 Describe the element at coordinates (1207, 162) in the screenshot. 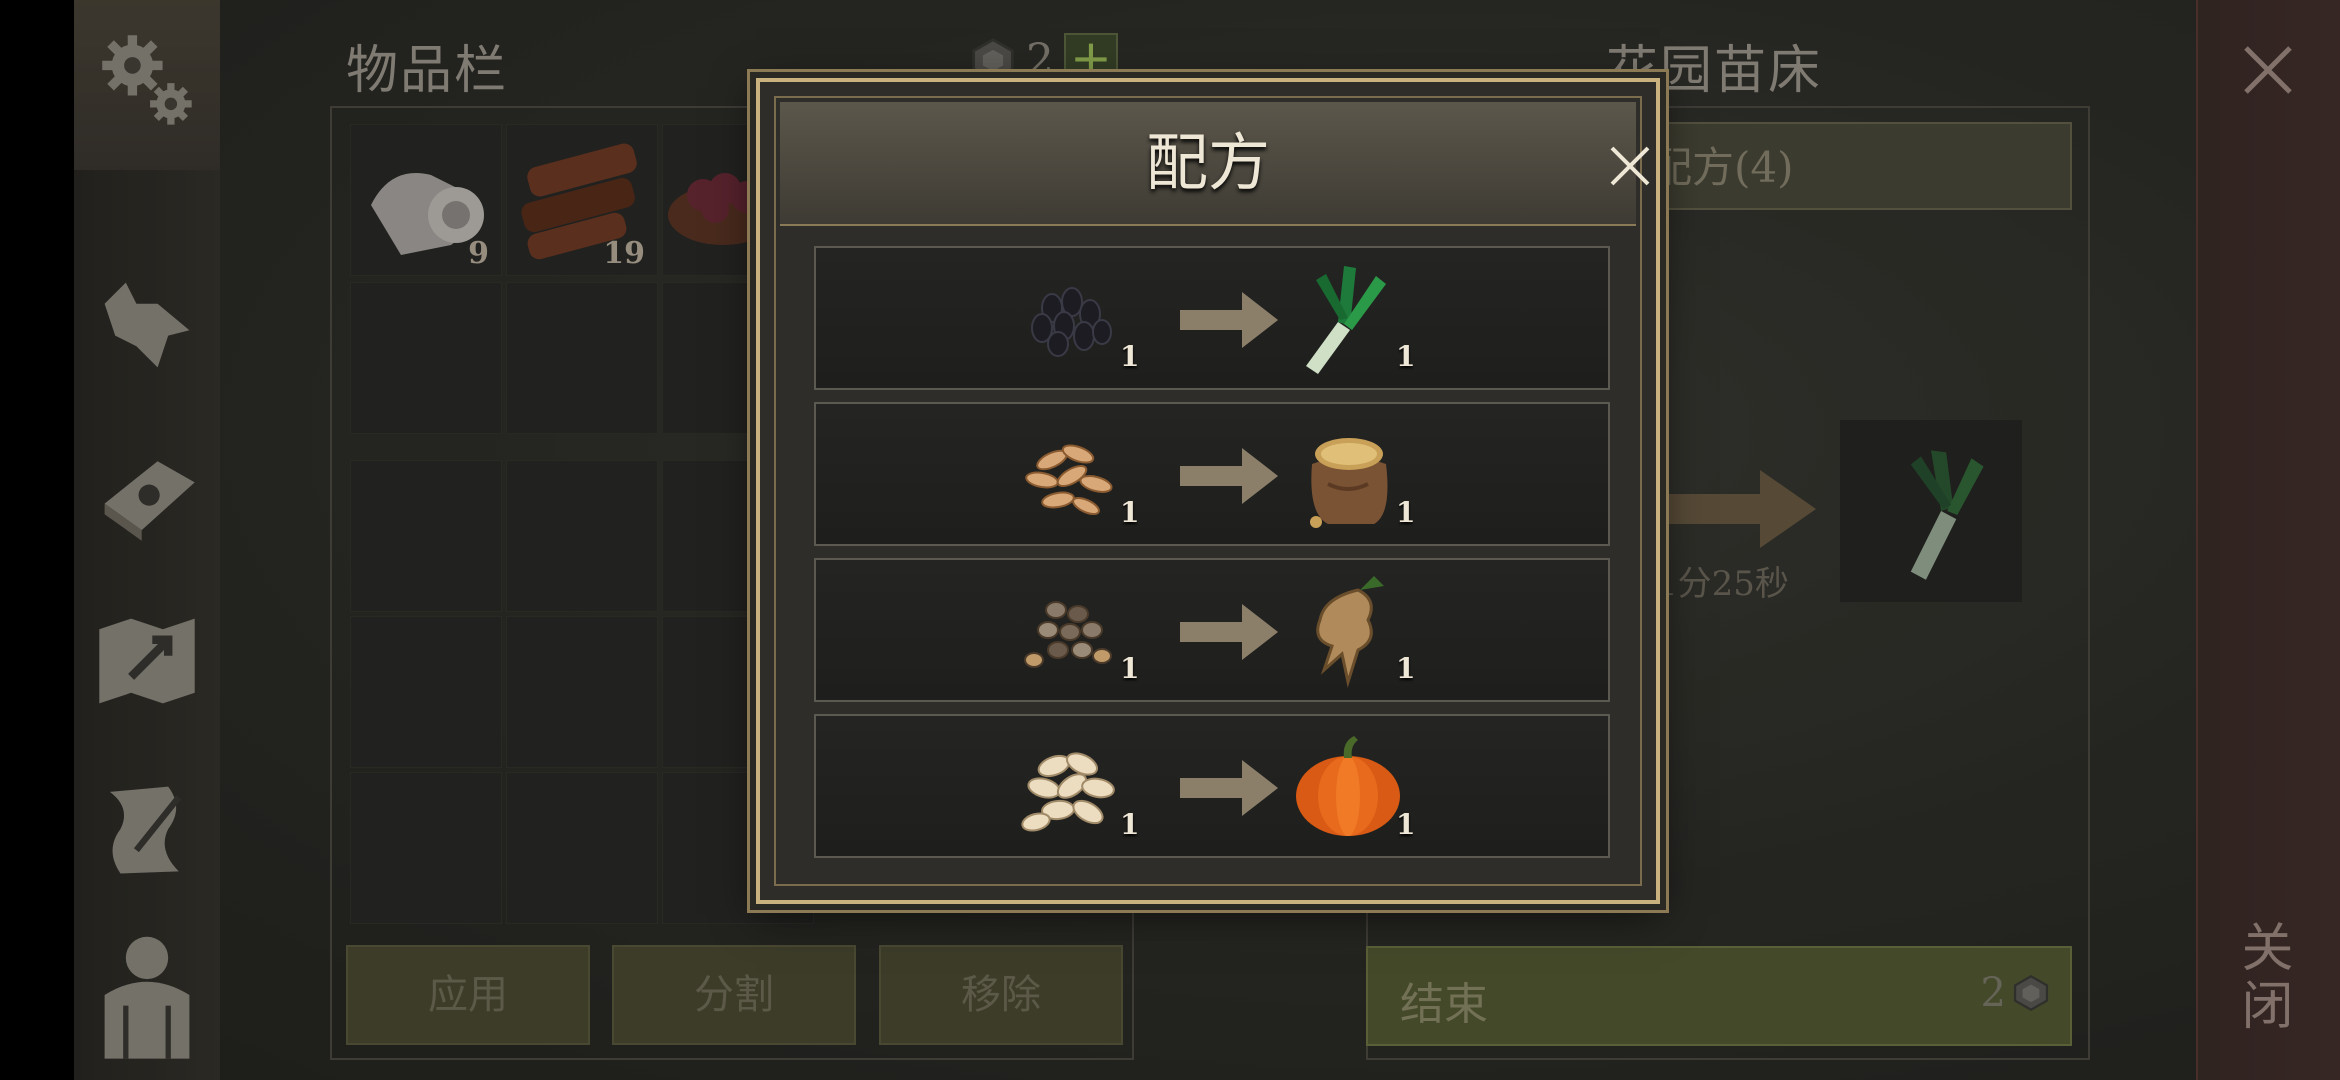

I see `modal-title: 配方` at that location.